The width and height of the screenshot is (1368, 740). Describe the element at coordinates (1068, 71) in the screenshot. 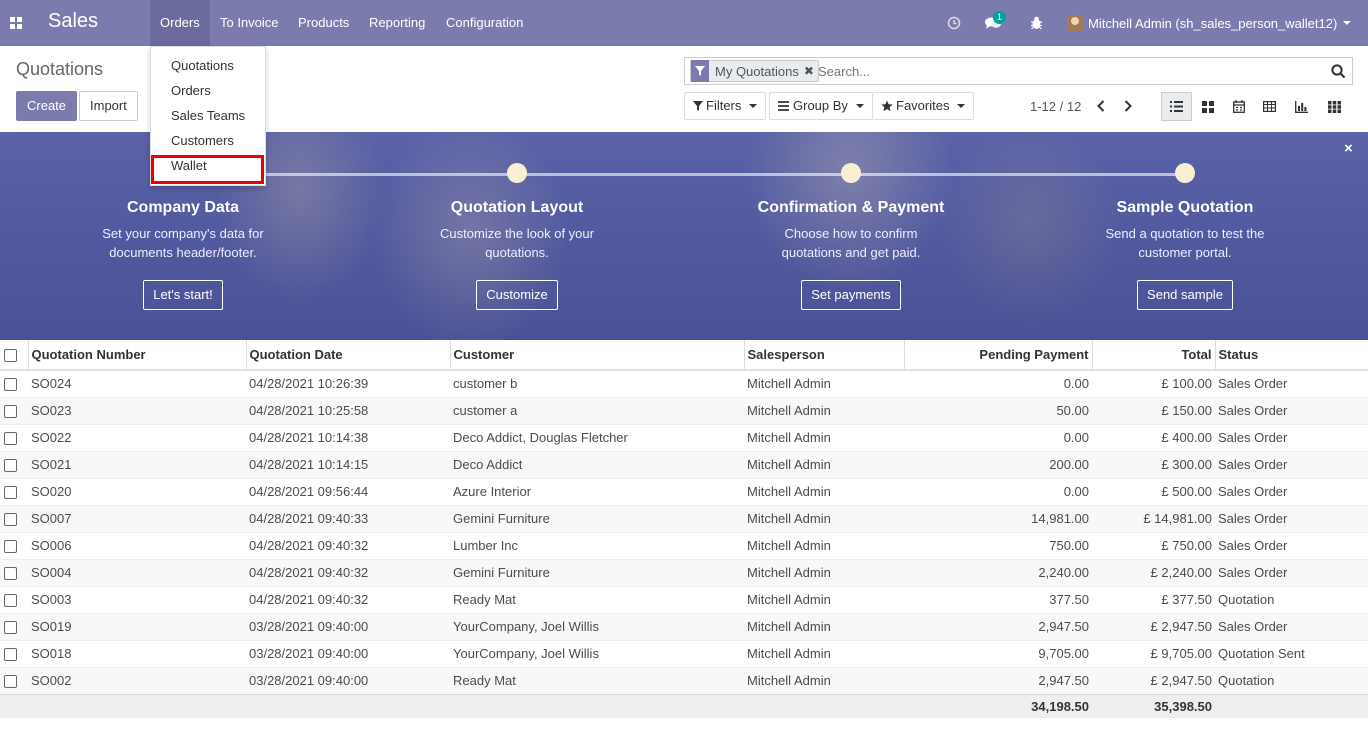

I see `search-input` at that location.